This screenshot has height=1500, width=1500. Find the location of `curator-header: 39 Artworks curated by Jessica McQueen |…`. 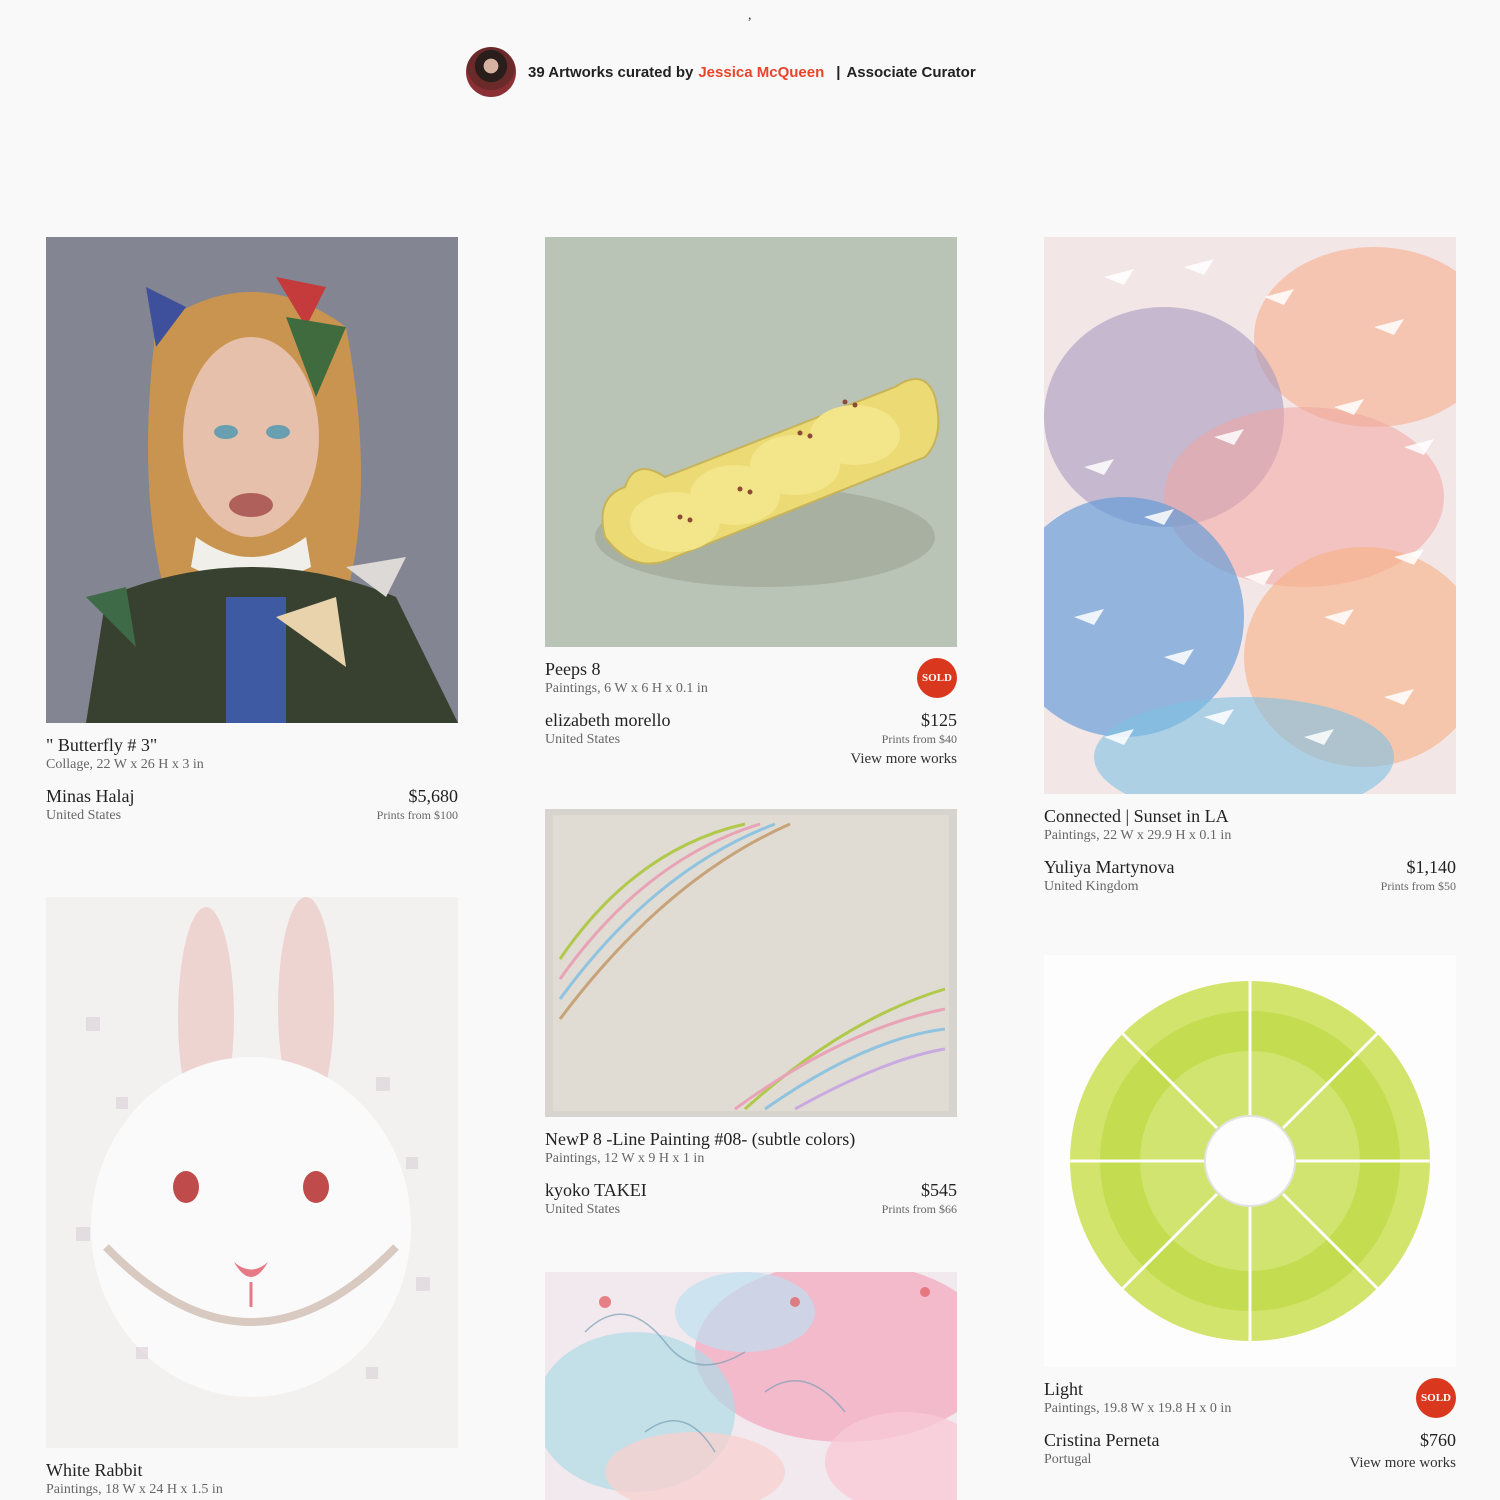

curator-header: 39 Artworks curated by Jessica McQueen |… is located at coordinates (721, 72).